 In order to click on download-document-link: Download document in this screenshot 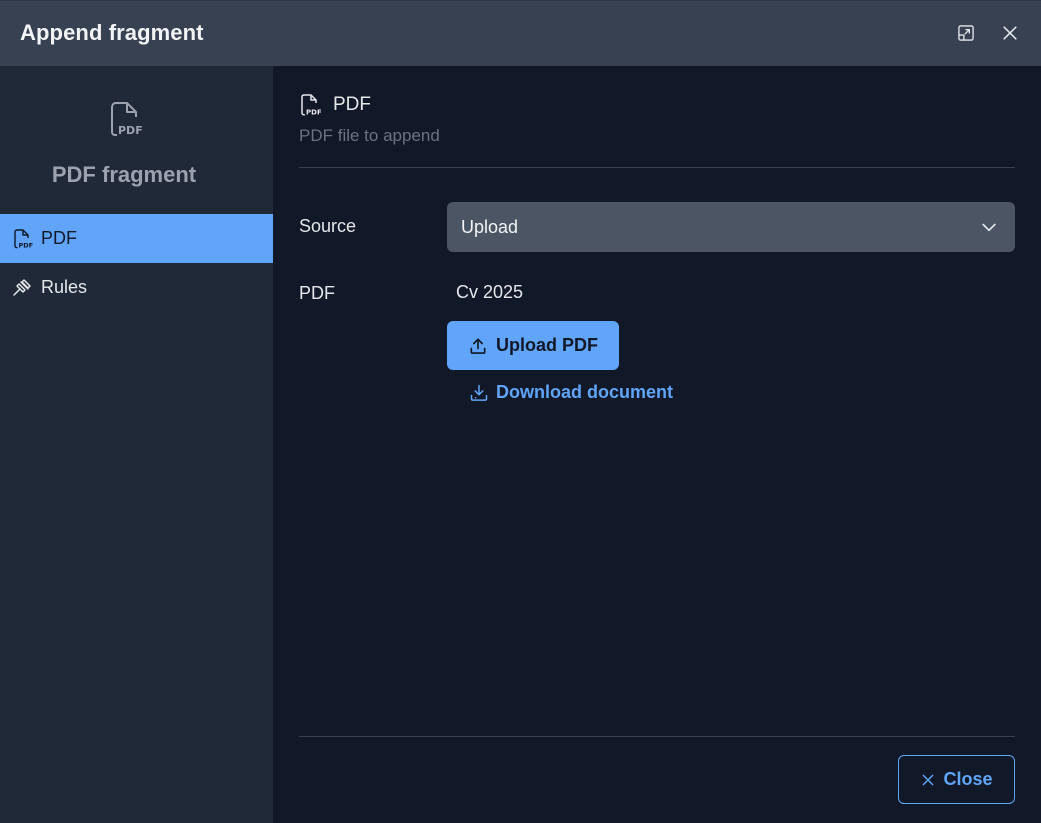, I will do `click(571, 392)`.